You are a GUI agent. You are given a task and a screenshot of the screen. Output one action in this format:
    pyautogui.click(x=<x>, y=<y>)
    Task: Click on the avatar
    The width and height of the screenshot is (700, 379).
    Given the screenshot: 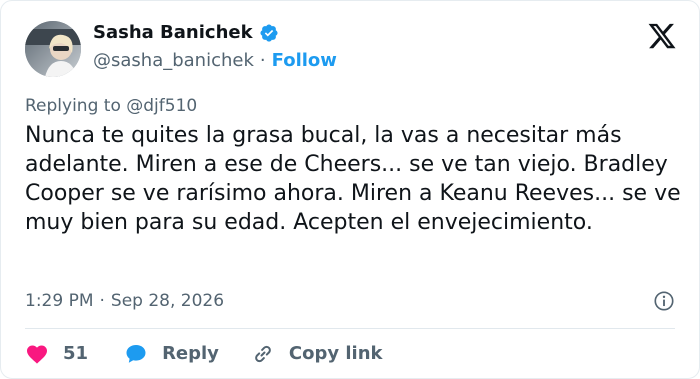 What is the action you would take?
    pyautogui.click(x=53, y=49)
    